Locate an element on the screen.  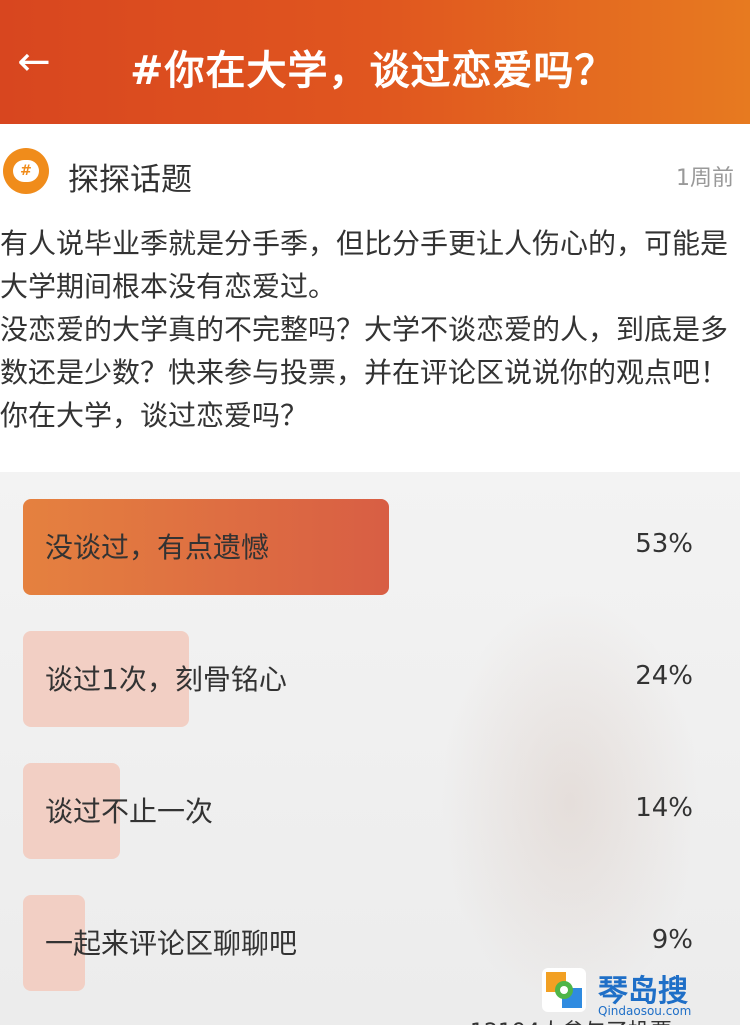
poll-option-percent: 9% is located at coordinates (672, 940).